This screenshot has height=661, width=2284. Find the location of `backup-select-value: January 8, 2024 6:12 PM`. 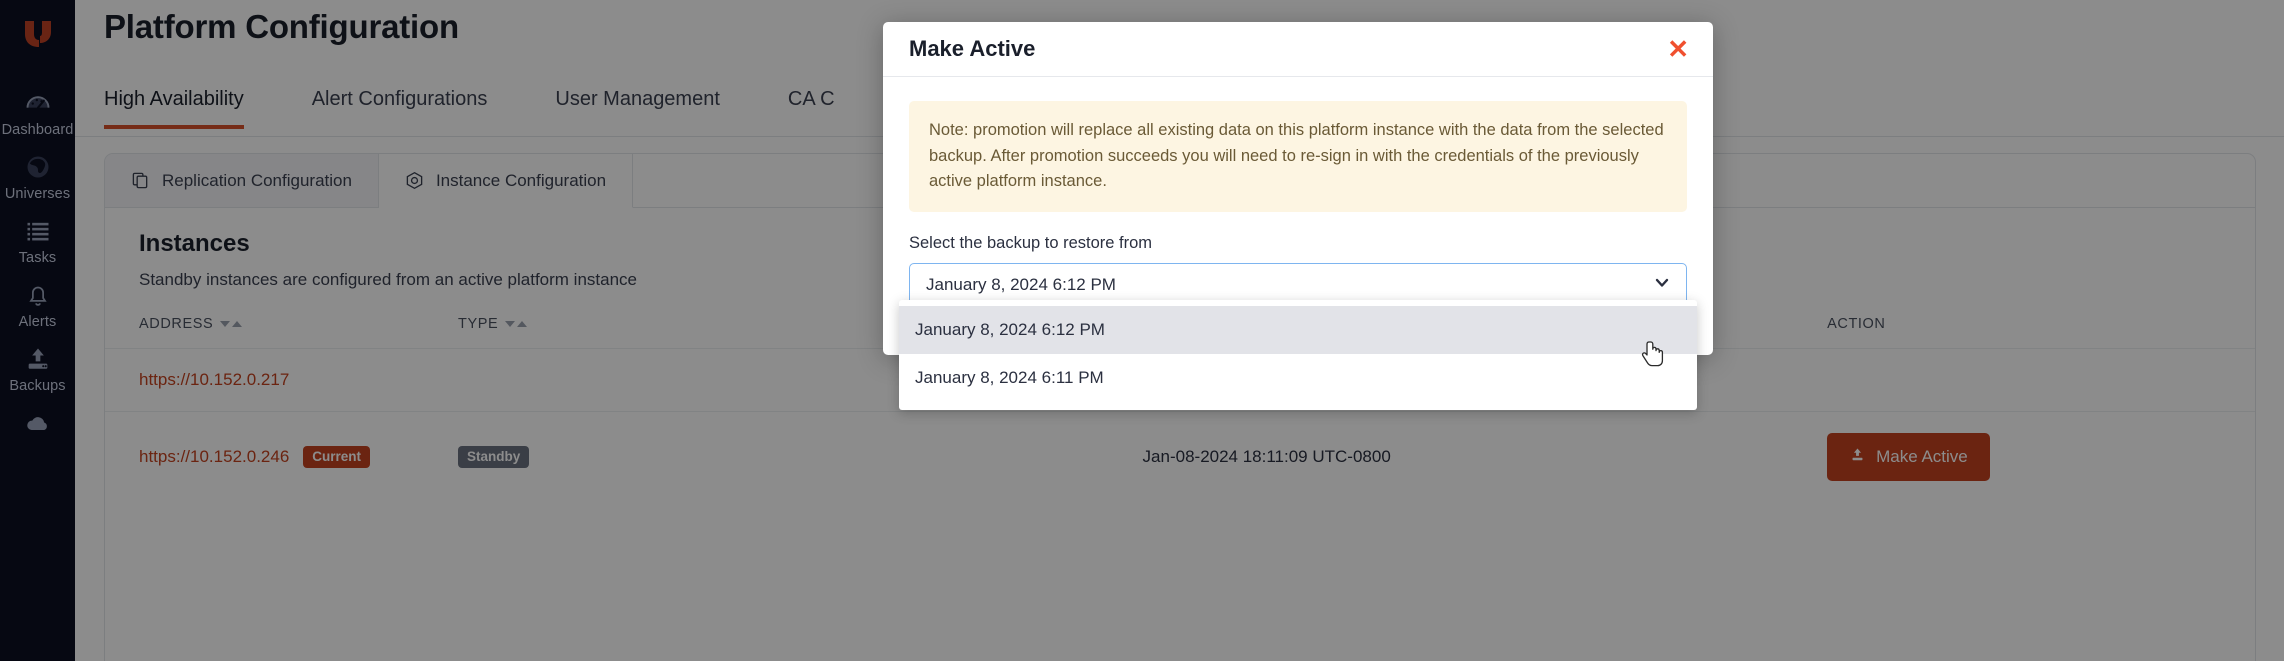

backup-select-value: January 8, 2024 6:12 PM is located at coordinates (1021, 284).